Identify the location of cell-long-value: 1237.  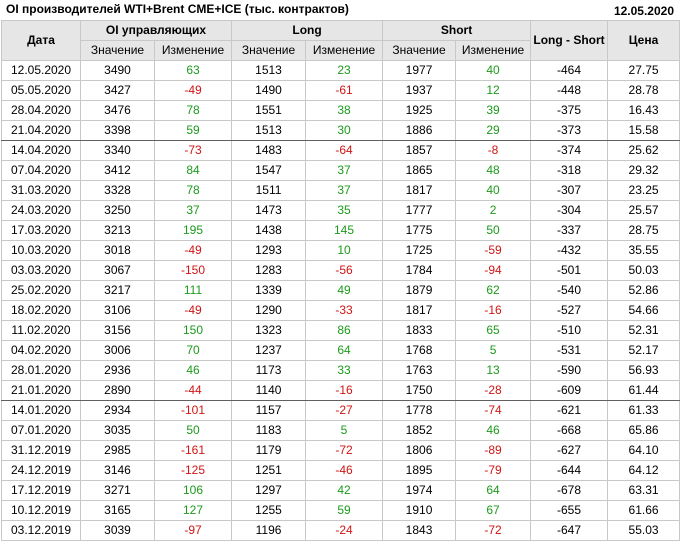
(269, 350).